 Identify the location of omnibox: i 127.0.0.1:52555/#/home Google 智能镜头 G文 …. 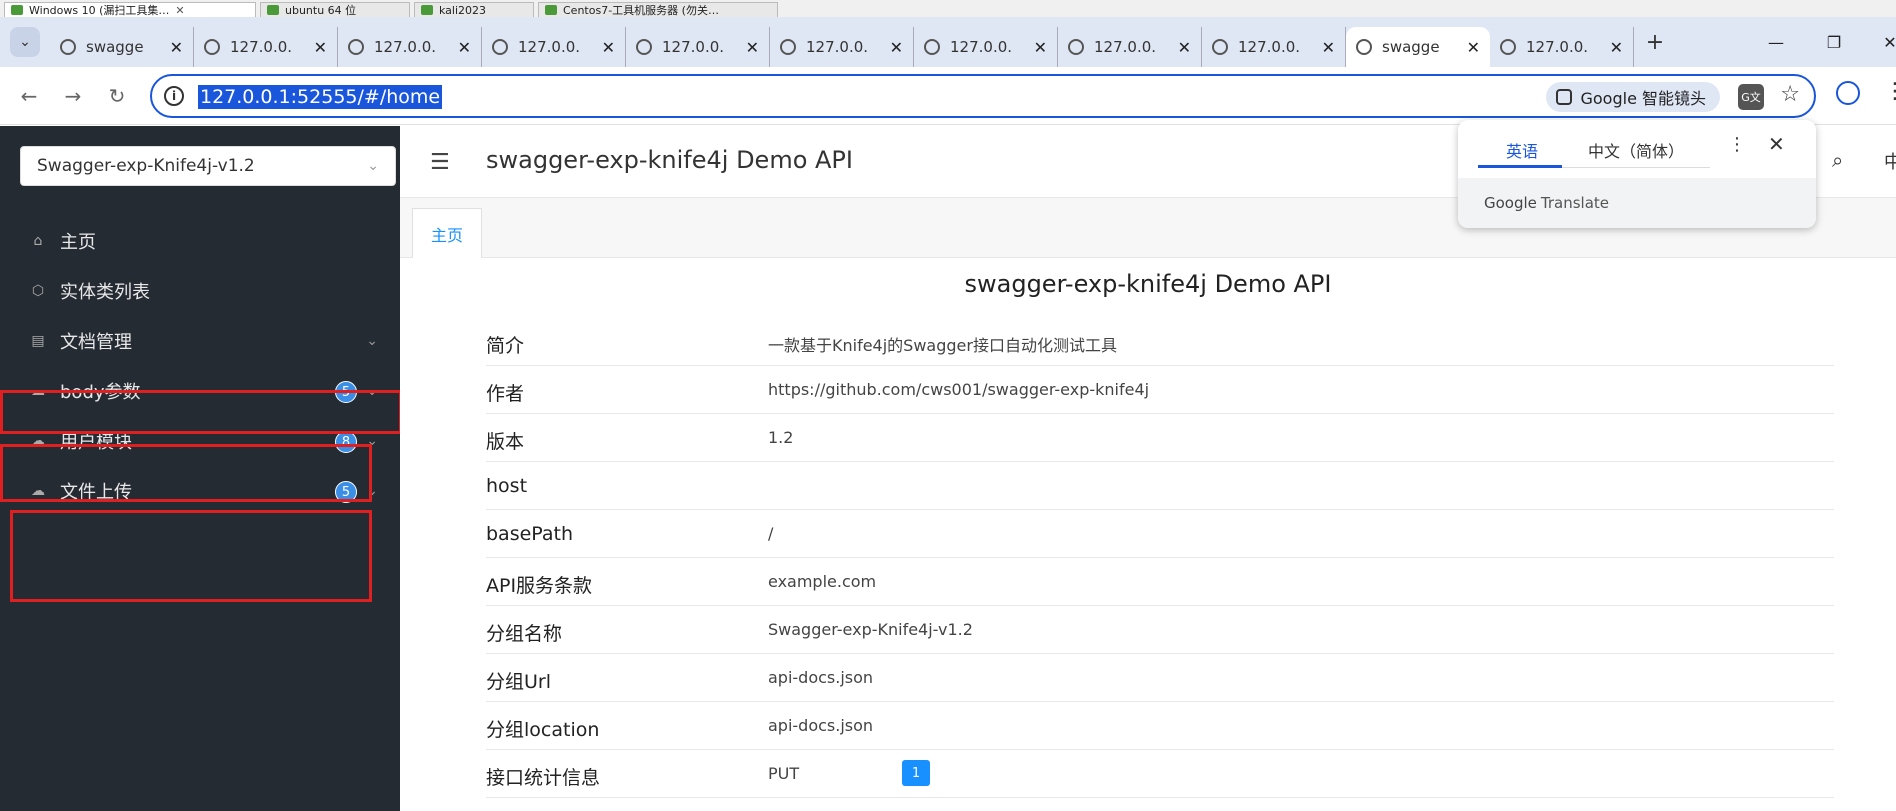
(983, 96).